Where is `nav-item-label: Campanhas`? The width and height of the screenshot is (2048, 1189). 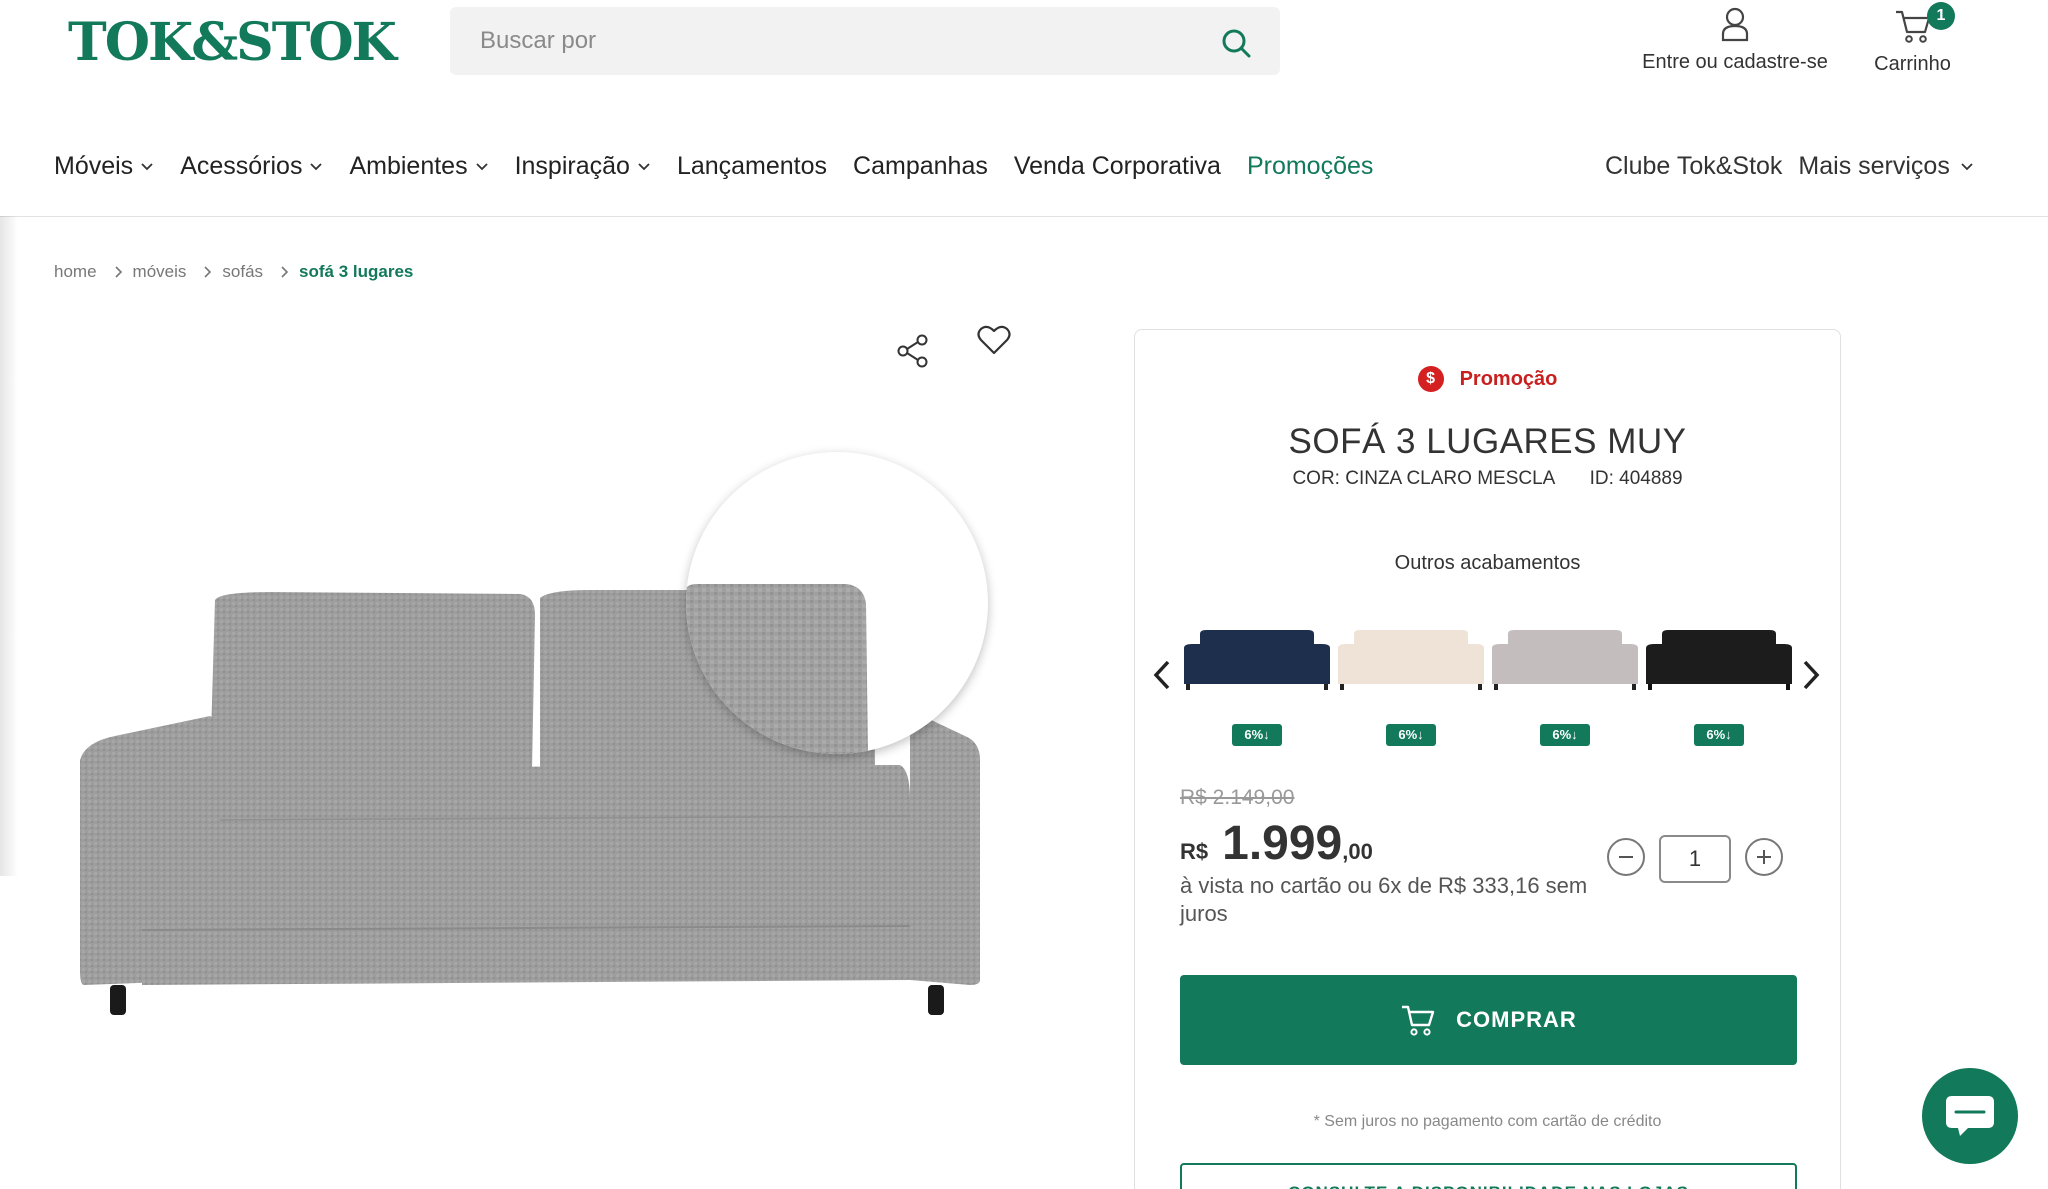
nav-item-label: Campanhas is located at coordinates (920, 165).